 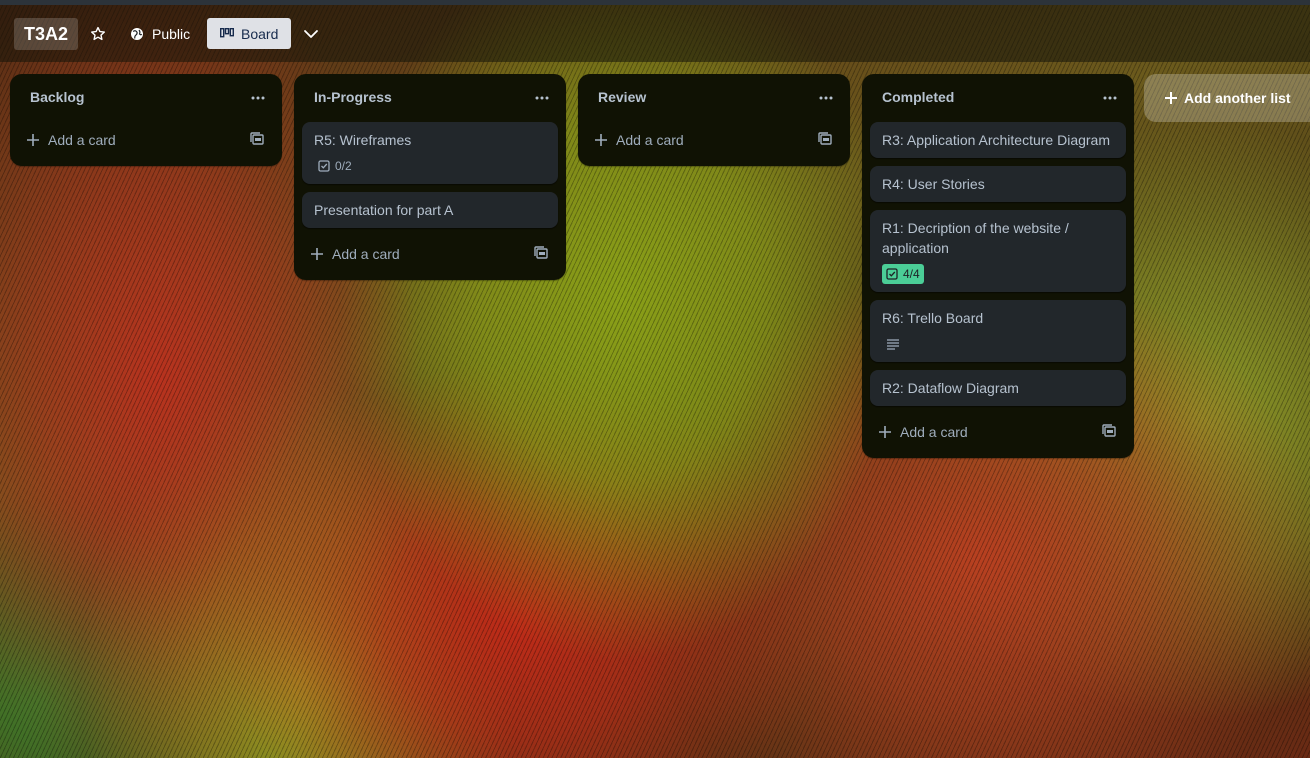 What do you see at coordinates (430, 98) in the screenshot?
I see `list-header: In-Progress` at bounding box center [430, 98].